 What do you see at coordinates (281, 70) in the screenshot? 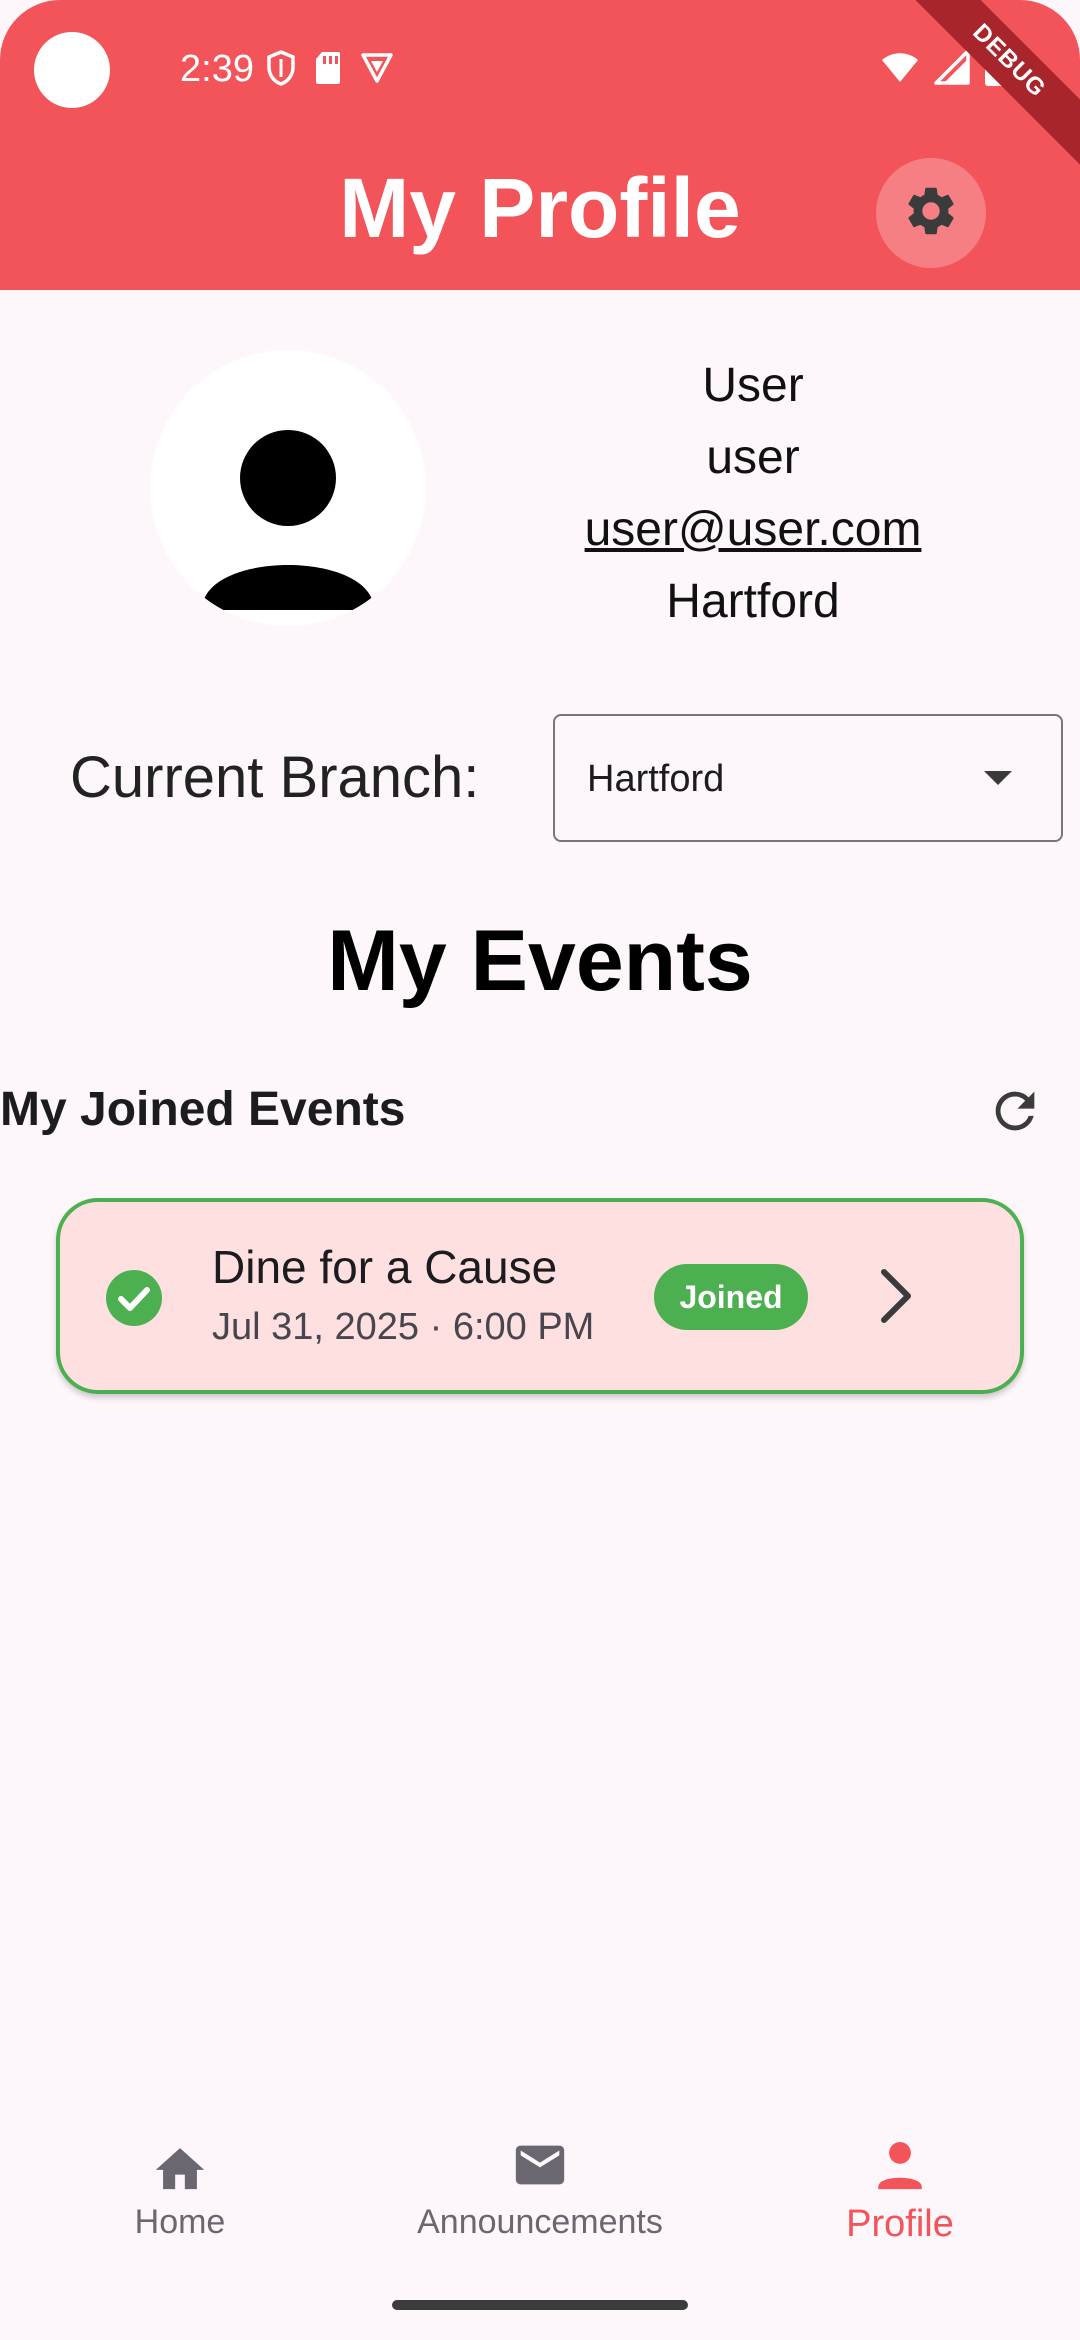
I see `shield-icon` at bounding box center [281, 70].